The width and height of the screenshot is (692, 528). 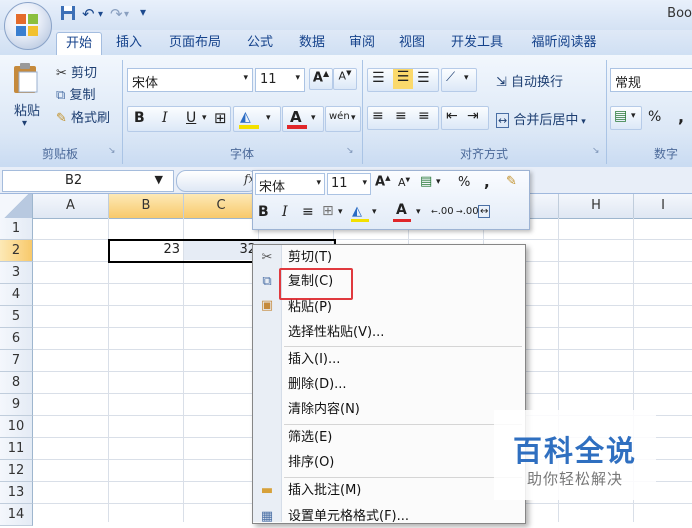 What do you see at coordinates (146, 206) in the screenshot?
I see `column-header-b: B` at bounding box center [146, 206].